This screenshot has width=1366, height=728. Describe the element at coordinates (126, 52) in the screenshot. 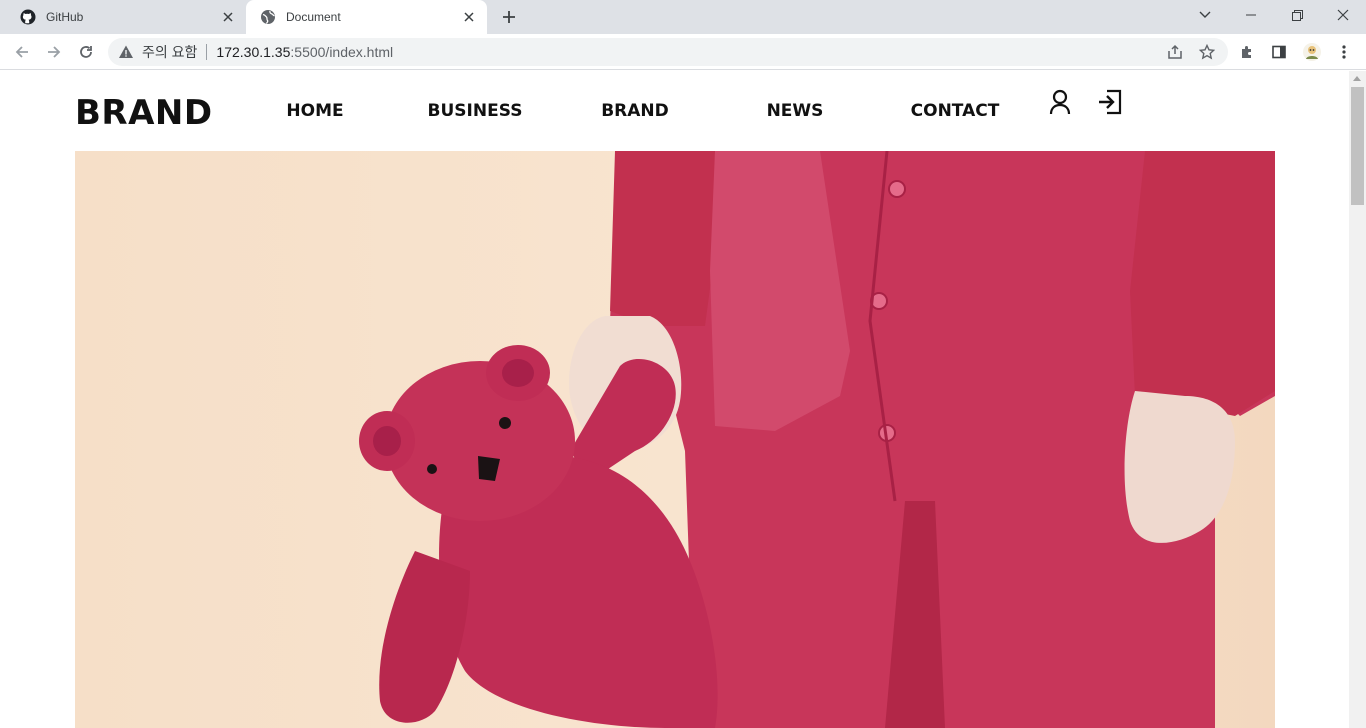

I see `warning-icon` at that location.